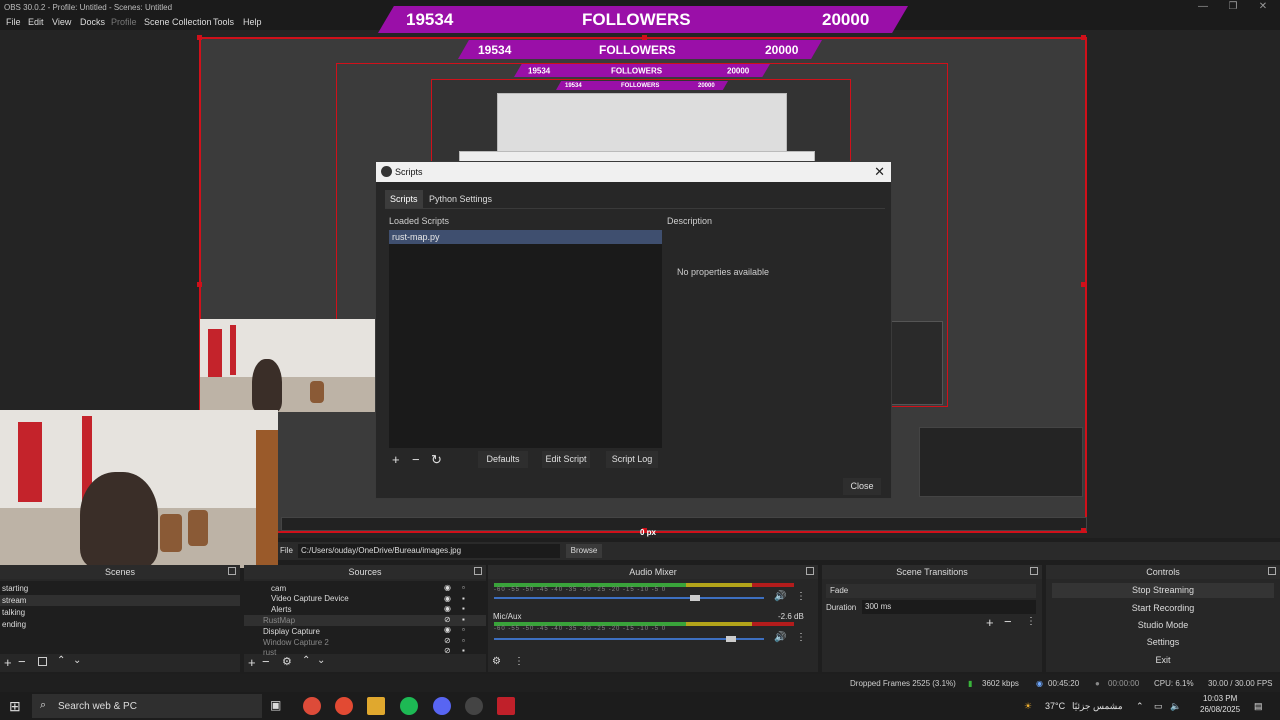 The image size is (1280, 720). What do you see at coordinates (503, 459) in the screenshot?
I see `defaults-button: Defaults` at bounding box center [503, 459].